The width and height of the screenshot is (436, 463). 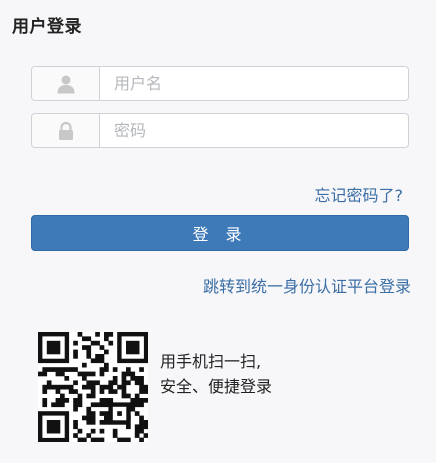 I want to click on page-title: 用户登录, so click(x=47, y=27).